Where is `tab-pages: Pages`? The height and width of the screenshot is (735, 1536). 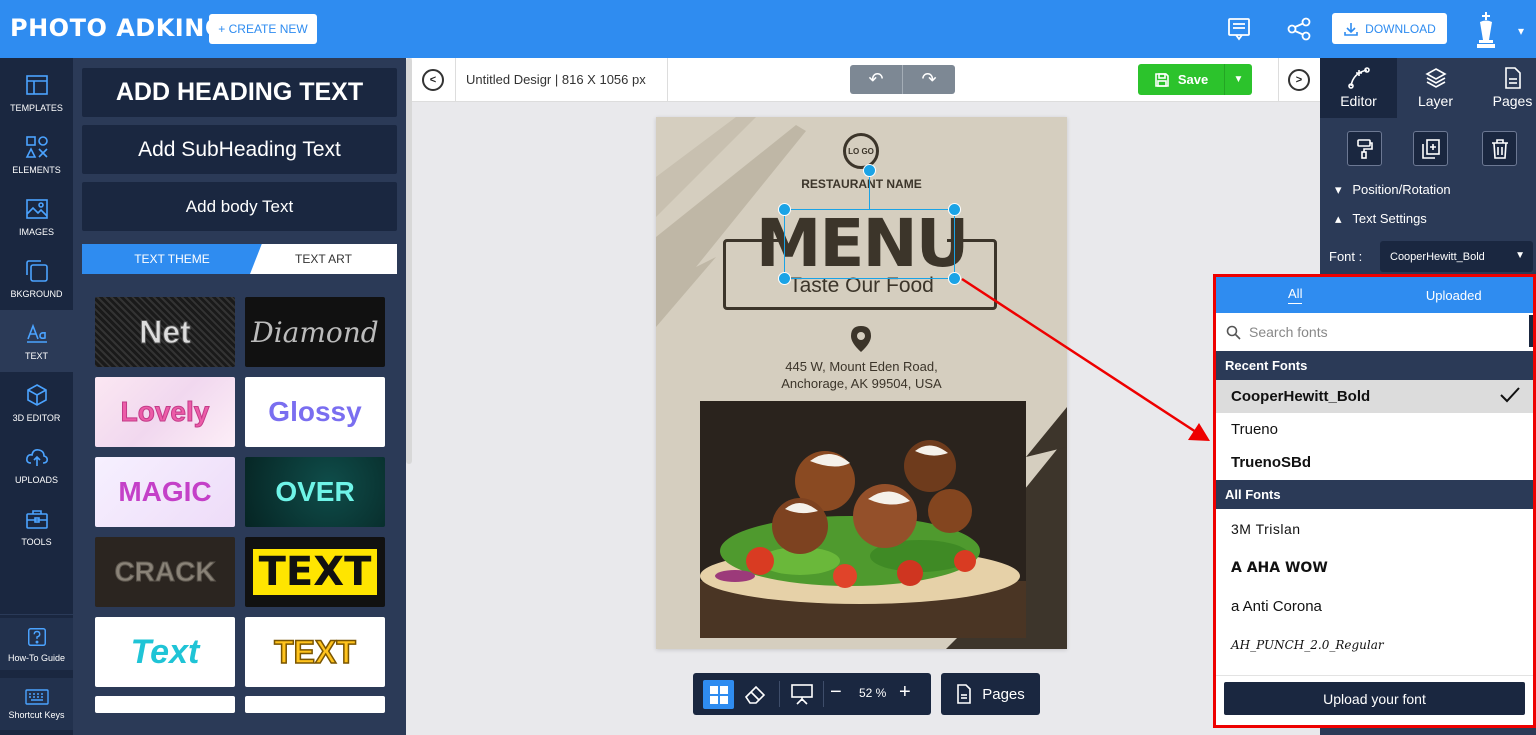
tab-pages: Pages is located at coordinates (1505, 88).